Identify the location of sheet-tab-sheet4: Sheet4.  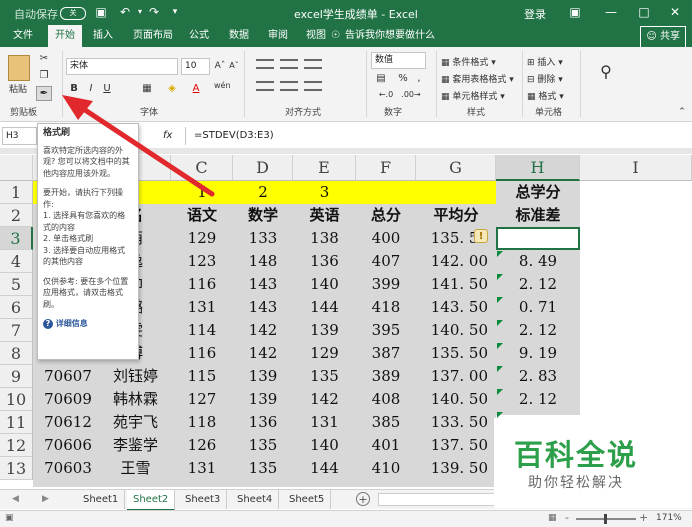
(255, 499).